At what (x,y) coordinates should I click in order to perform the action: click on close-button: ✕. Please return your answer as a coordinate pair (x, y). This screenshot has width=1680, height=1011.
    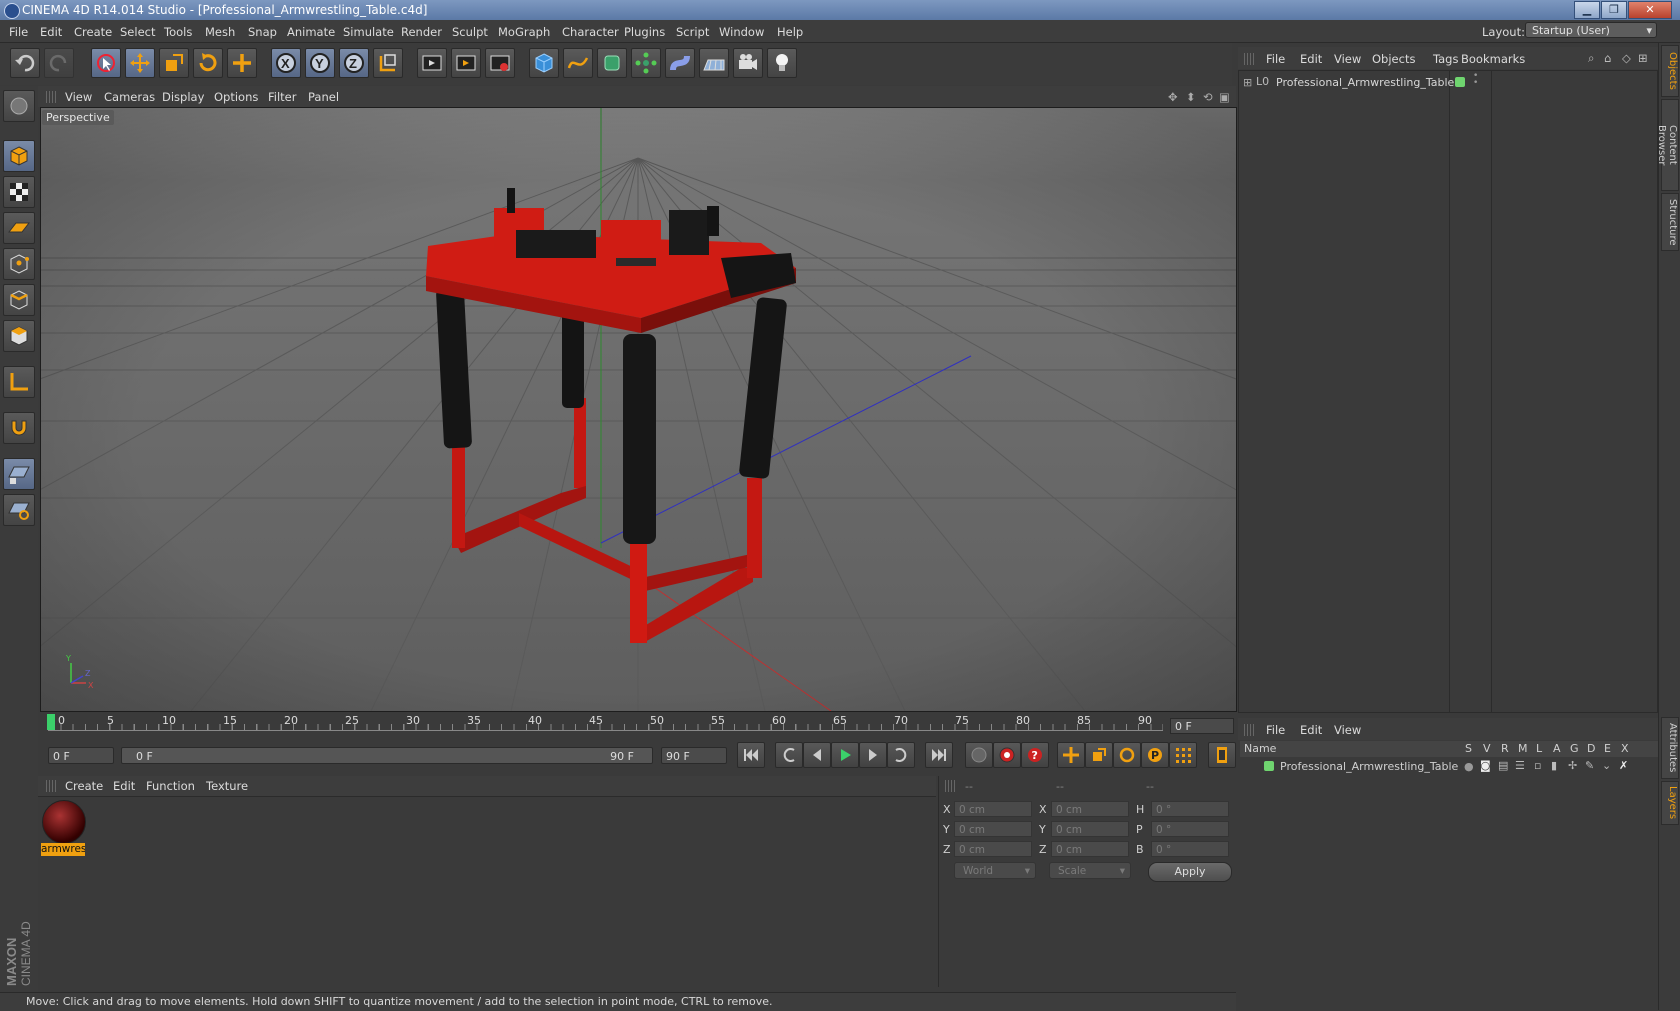
    Looking at the image, I should click on (1650, 10).